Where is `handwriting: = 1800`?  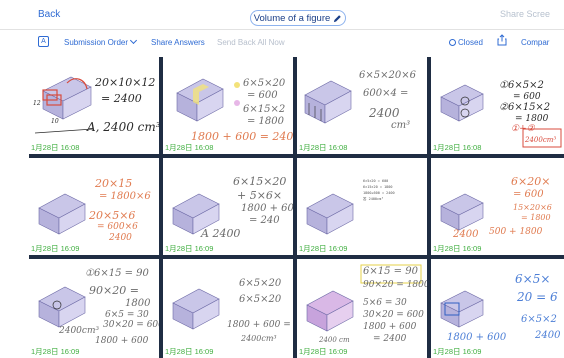
handwriting: = 1800 is located at coordinates (266, 121).